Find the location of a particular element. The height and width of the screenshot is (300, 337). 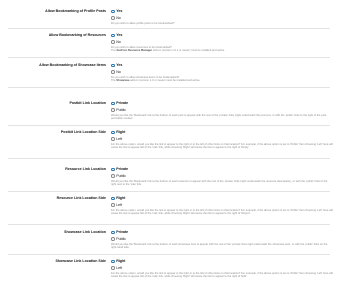

setting-label: Allow Bookmarking of Resources is located at coordinates (77, 35).